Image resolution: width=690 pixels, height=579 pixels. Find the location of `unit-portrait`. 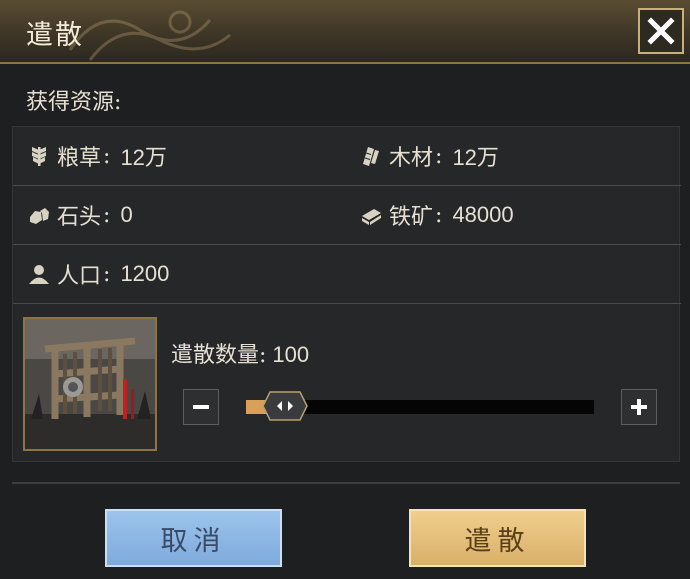

unit-portrait is located at coordinates (90, 384).